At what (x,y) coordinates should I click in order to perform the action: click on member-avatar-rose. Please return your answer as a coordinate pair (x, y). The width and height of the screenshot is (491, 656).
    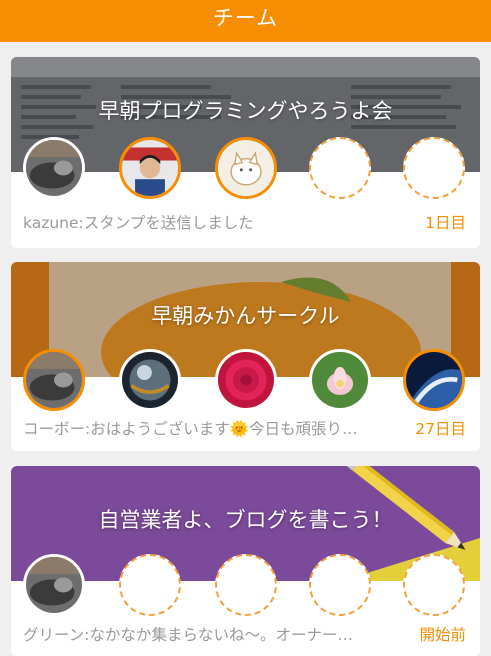
    Looking at the image, I should click on (246, 380).